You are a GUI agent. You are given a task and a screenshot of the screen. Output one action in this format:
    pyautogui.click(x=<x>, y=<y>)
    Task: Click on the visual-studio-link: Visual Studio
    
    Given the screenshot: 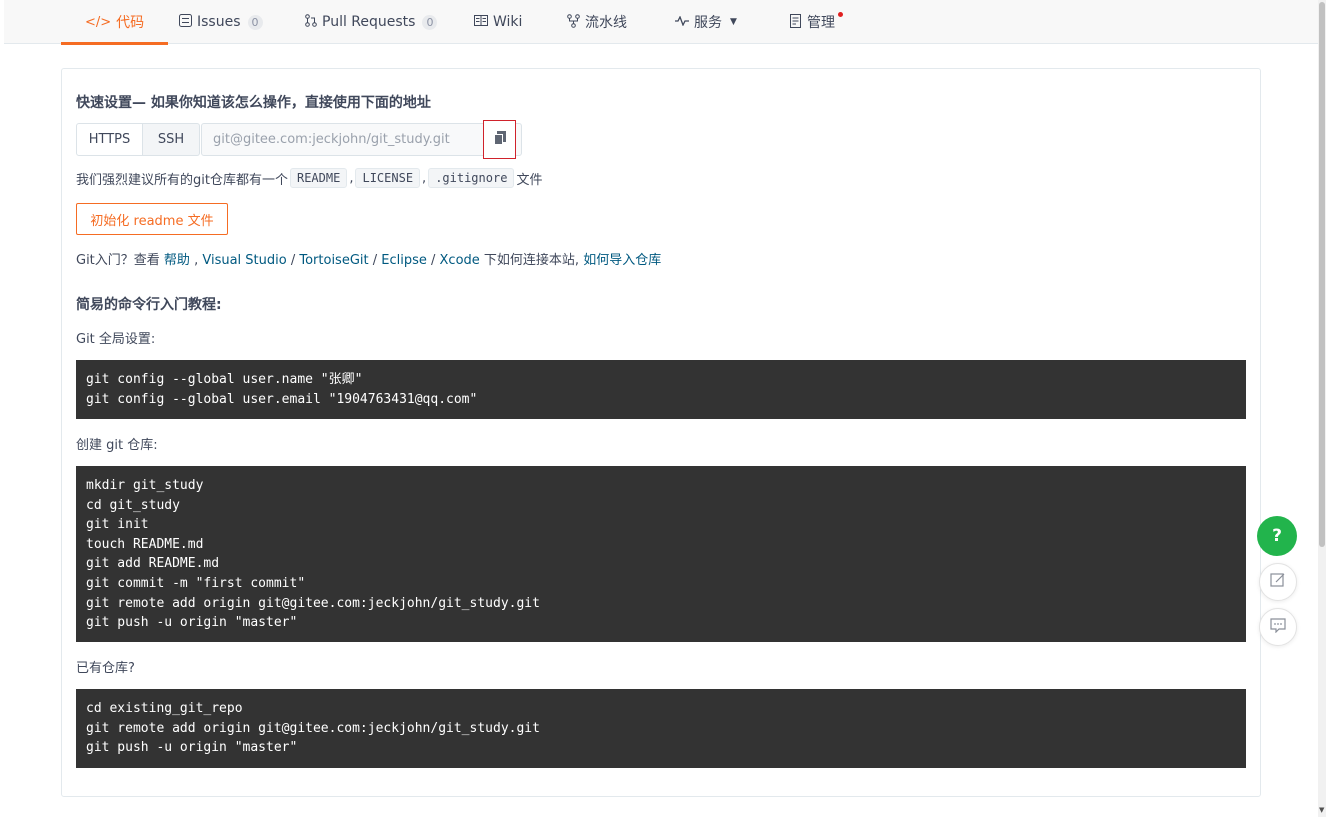 What is the action you would take?
    pyautogui.click(x=244, y=260)
    